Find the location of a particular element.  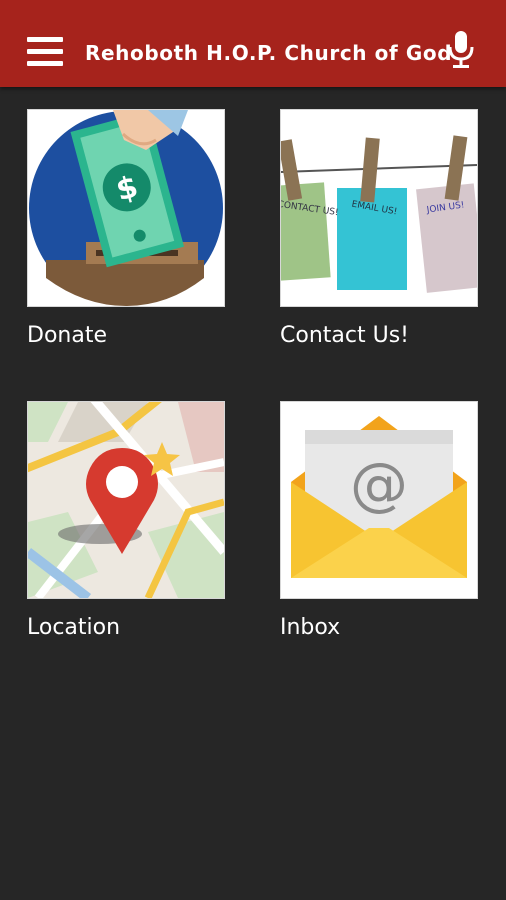

map-pin-icon is located at coordinates (126, 500).